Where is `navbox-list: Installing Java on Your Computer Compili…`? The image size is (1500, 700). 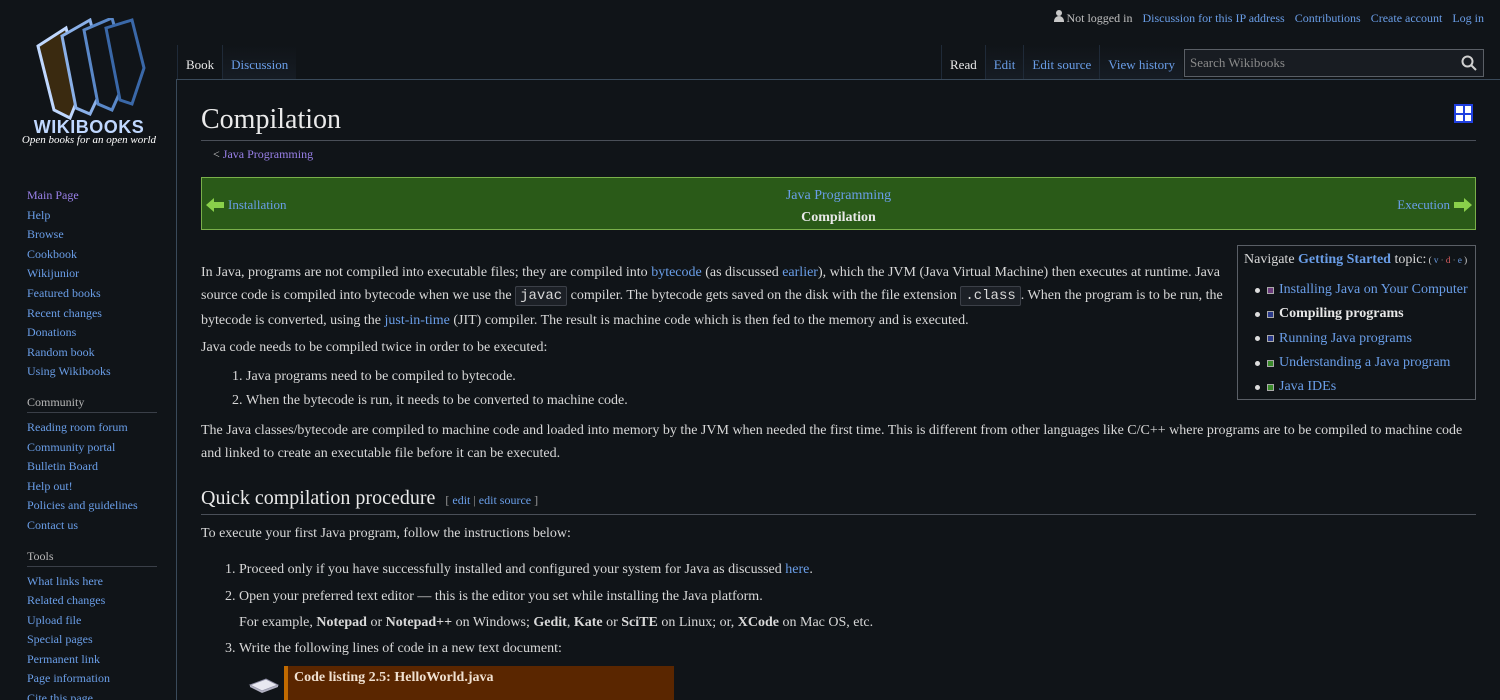
navbox-list: Installing Java on Your Computer Compili… is located at coordinates (1356, 338).